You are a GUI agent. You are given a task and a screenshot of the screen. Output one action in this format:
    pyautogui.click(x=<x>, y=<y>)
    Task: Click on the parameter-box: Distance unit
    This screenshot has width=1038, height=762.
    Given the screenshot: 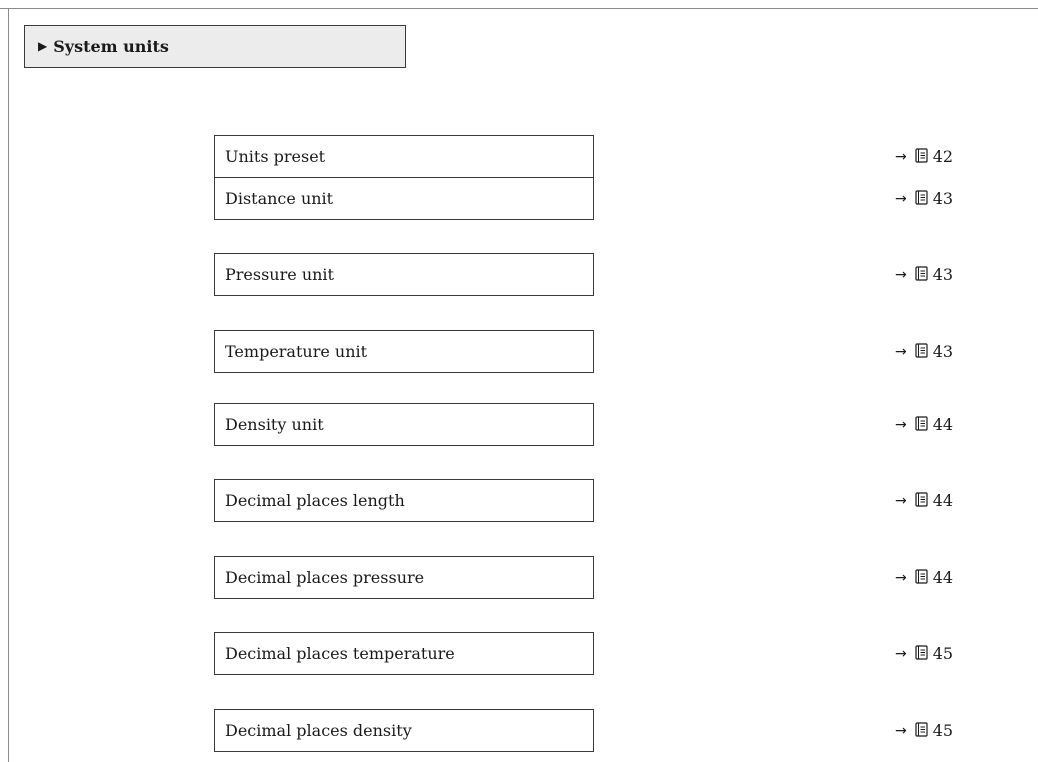 What is the action you would take?
    pyautogui.click(x=404, y=198)
    